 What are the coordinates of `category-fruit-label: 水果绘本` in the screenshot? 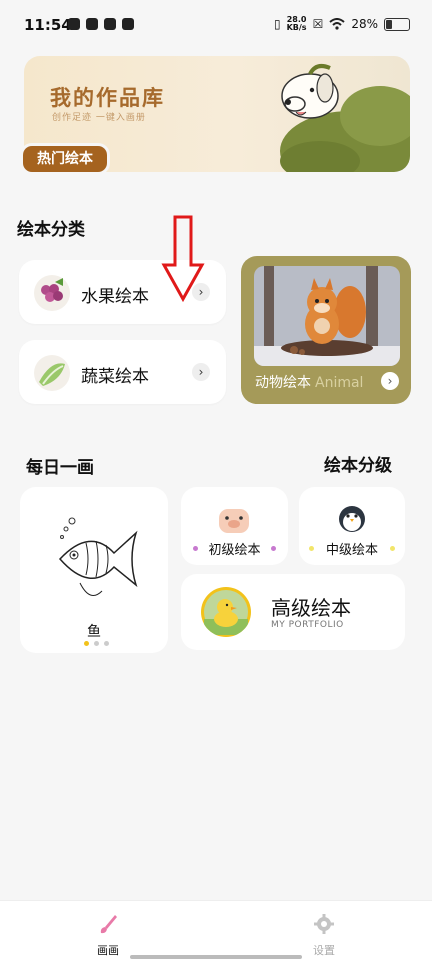 It's located at (115, 297).